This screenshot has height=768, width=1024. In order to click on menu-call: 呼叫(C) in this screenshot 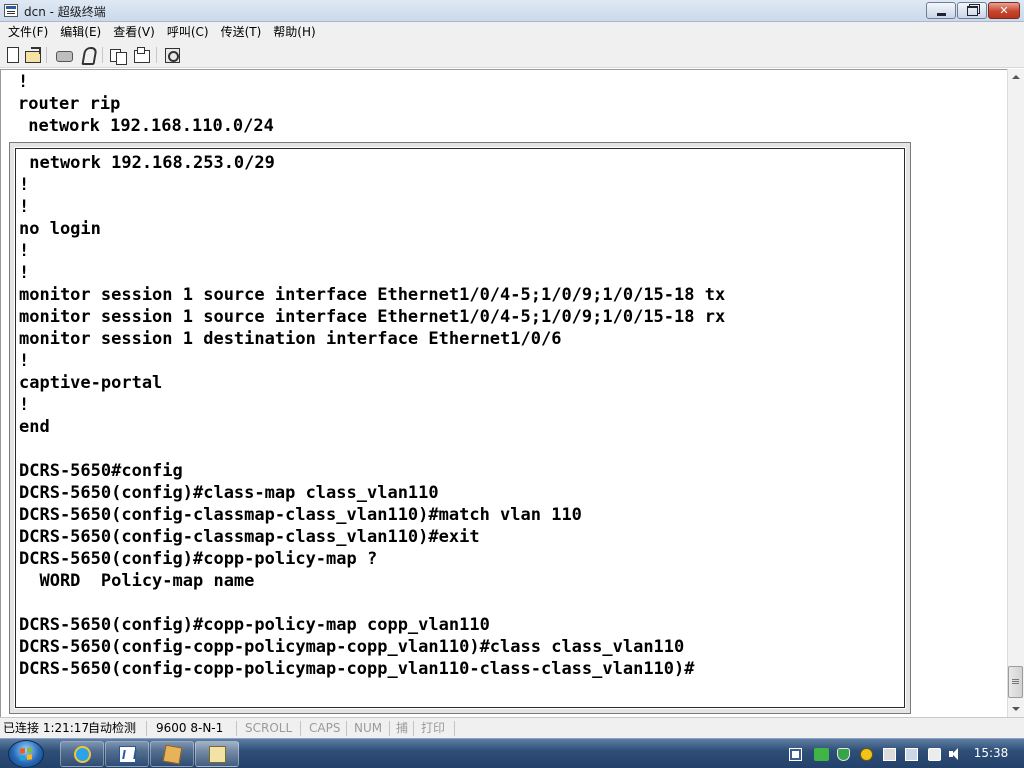, I will do `click(188, 32)`.